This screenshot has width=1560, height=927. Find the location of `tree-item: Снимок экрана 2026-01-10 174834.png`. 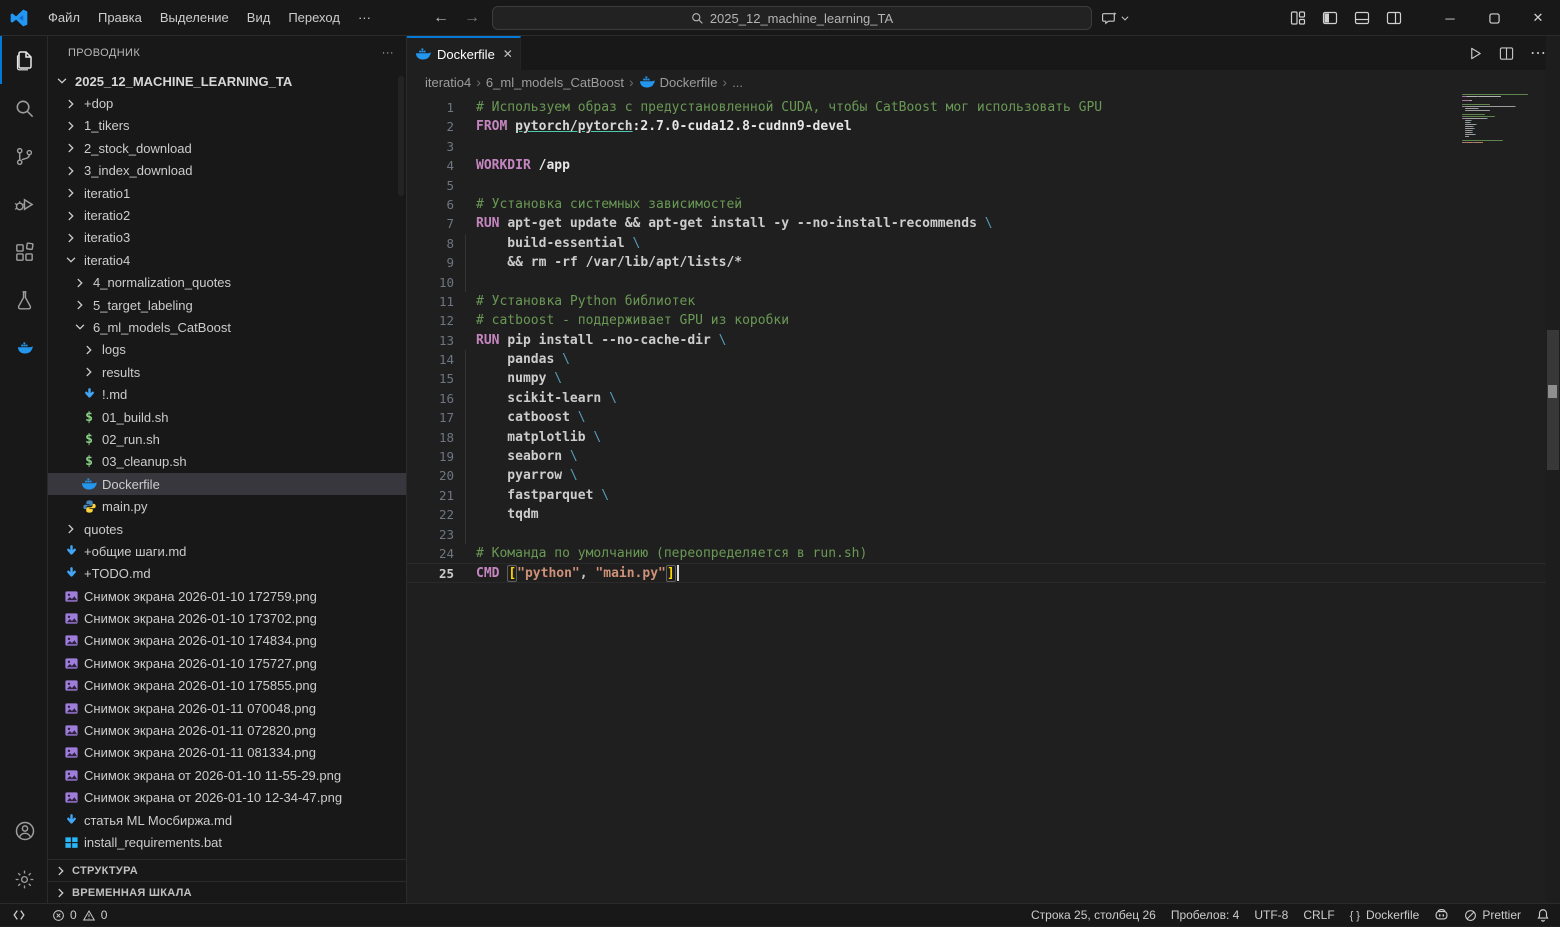

tree-item: Снимок экрана 2026-01-10 174834.png is located at coordinates (227, 641).